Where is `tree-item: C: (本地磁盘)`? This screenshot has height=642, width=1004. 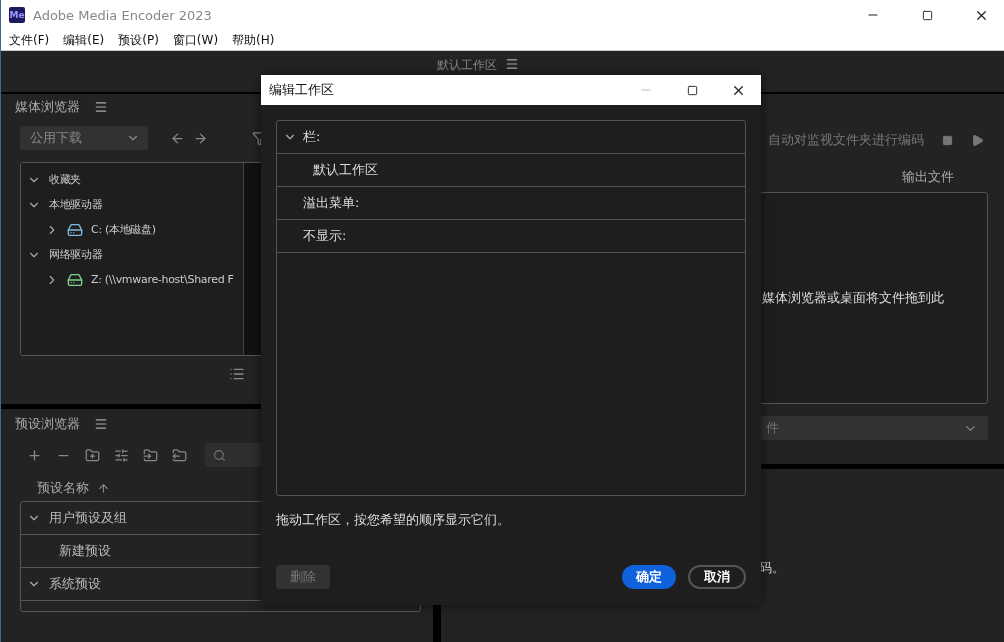
tree-item: C: (本地磁盘) is located at coordinates (123, 229).